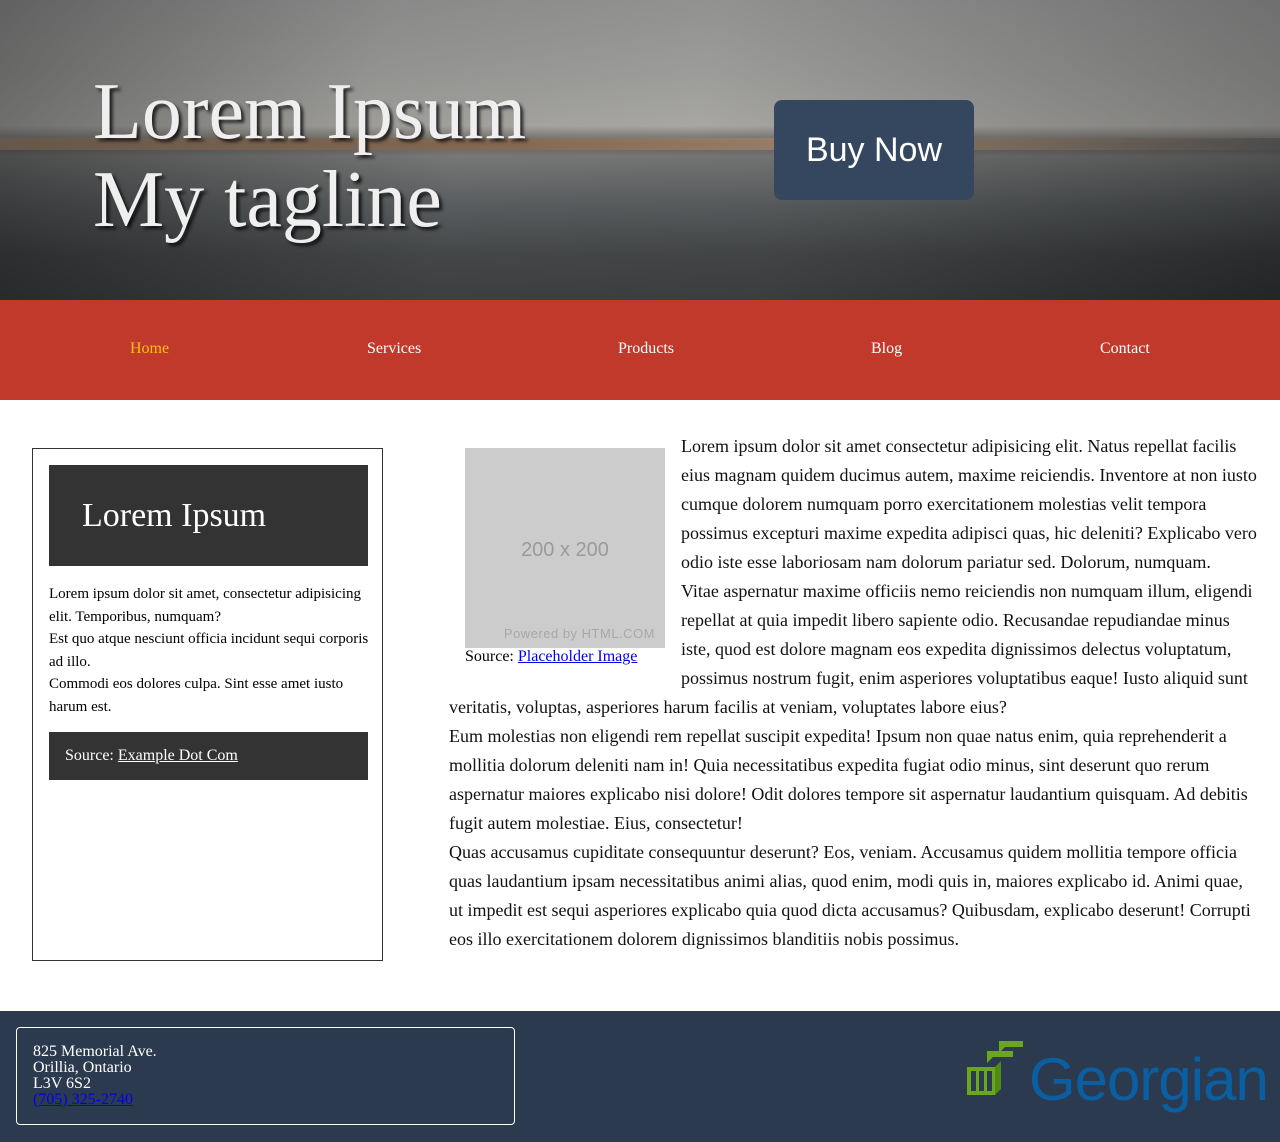 This screenshot has width=1280, height=1142. Describe the element at coordinates (267, 200) in the screenshot. I see `hero-tagline: My tagline` at that location.